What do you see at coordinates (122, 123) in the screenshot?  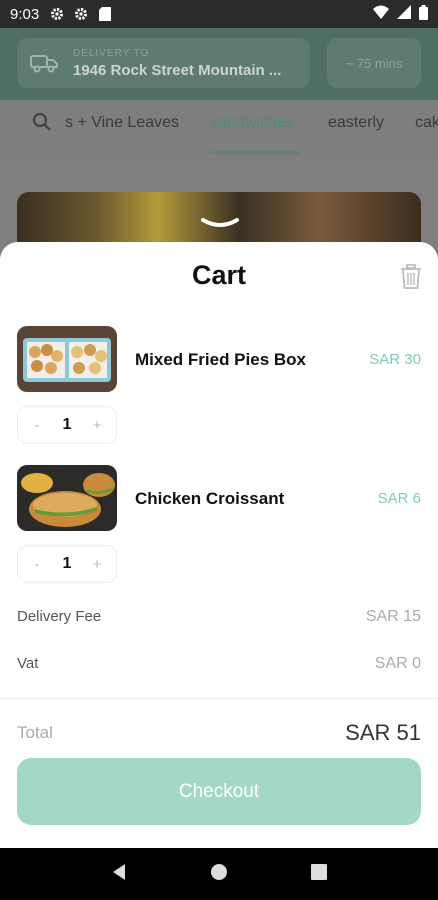 I see `tab-vine-leaves: s + Vine Leaves` at bounding box center [122, 123].